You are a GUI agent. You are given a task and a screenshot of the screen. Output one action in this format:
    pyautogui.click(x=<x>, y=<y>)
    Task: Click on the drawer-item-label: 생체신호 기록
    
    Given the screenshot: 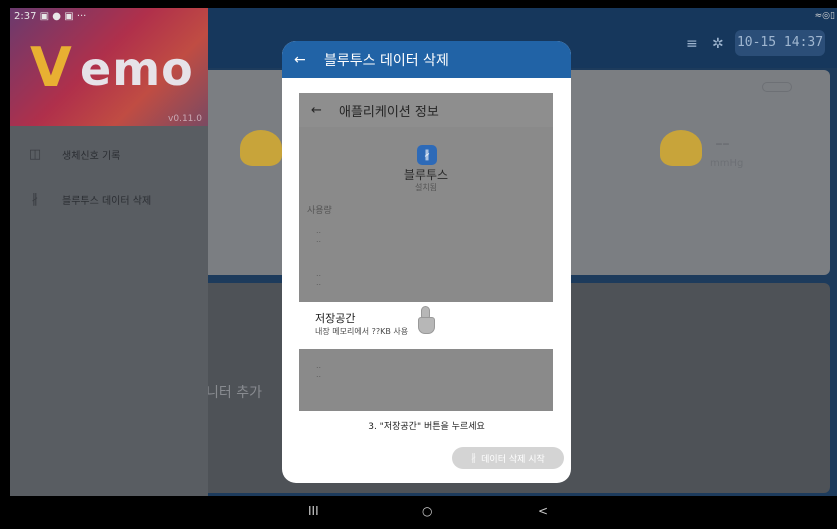 What is the action you would take?
    pyautogui.click(x=91, y=156)
    